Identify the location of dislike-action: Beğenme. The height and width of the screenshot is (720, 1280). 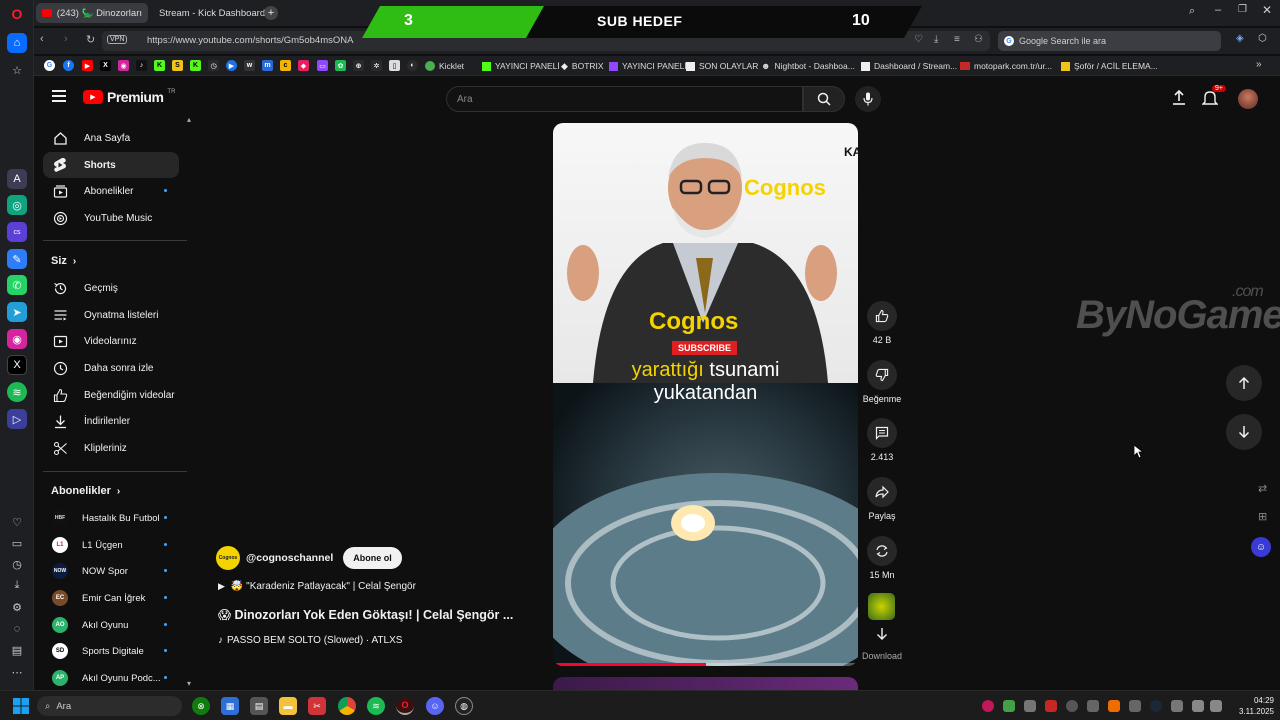
(882, 382).